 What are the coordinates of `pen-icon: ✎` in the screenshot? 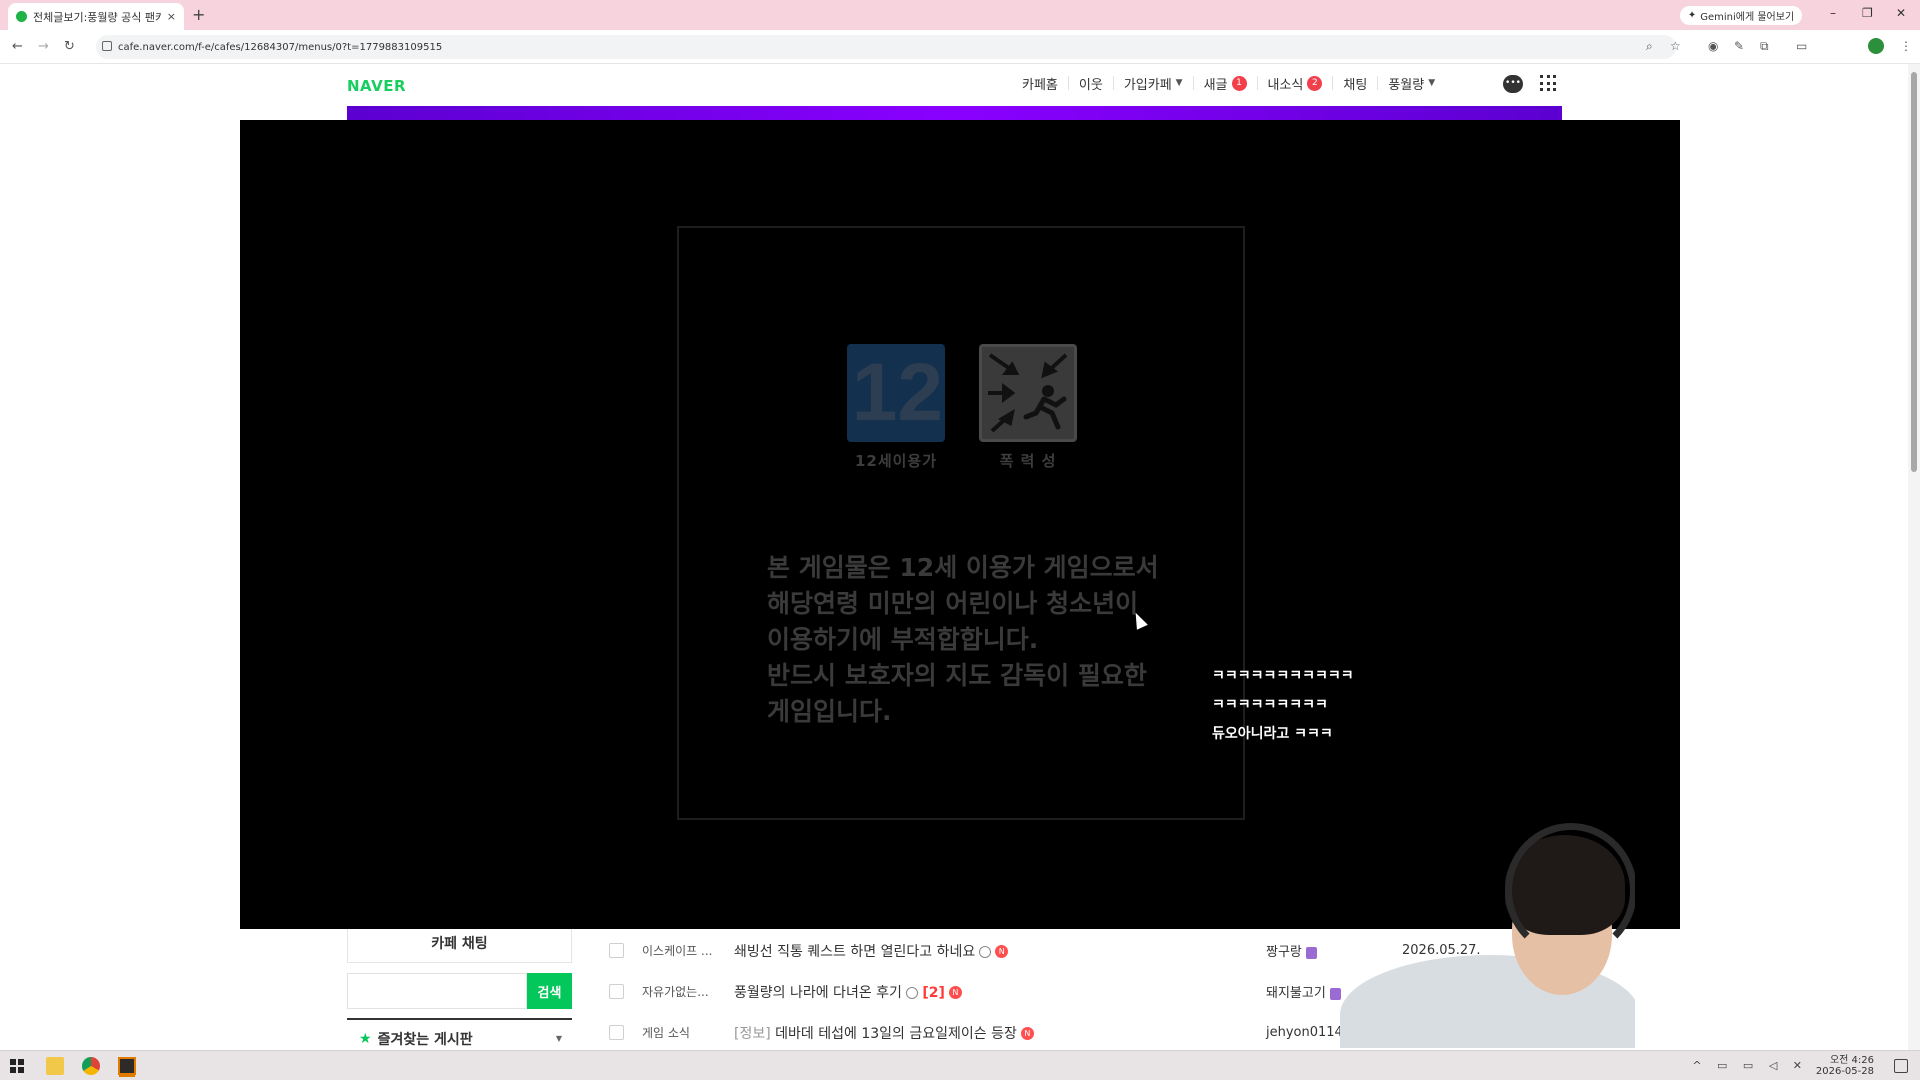 It's located at (1739, 46).